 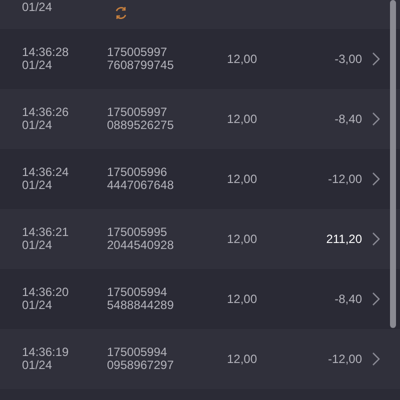 I want to click on id-text: 4447067648, so click(x=141, y=185).